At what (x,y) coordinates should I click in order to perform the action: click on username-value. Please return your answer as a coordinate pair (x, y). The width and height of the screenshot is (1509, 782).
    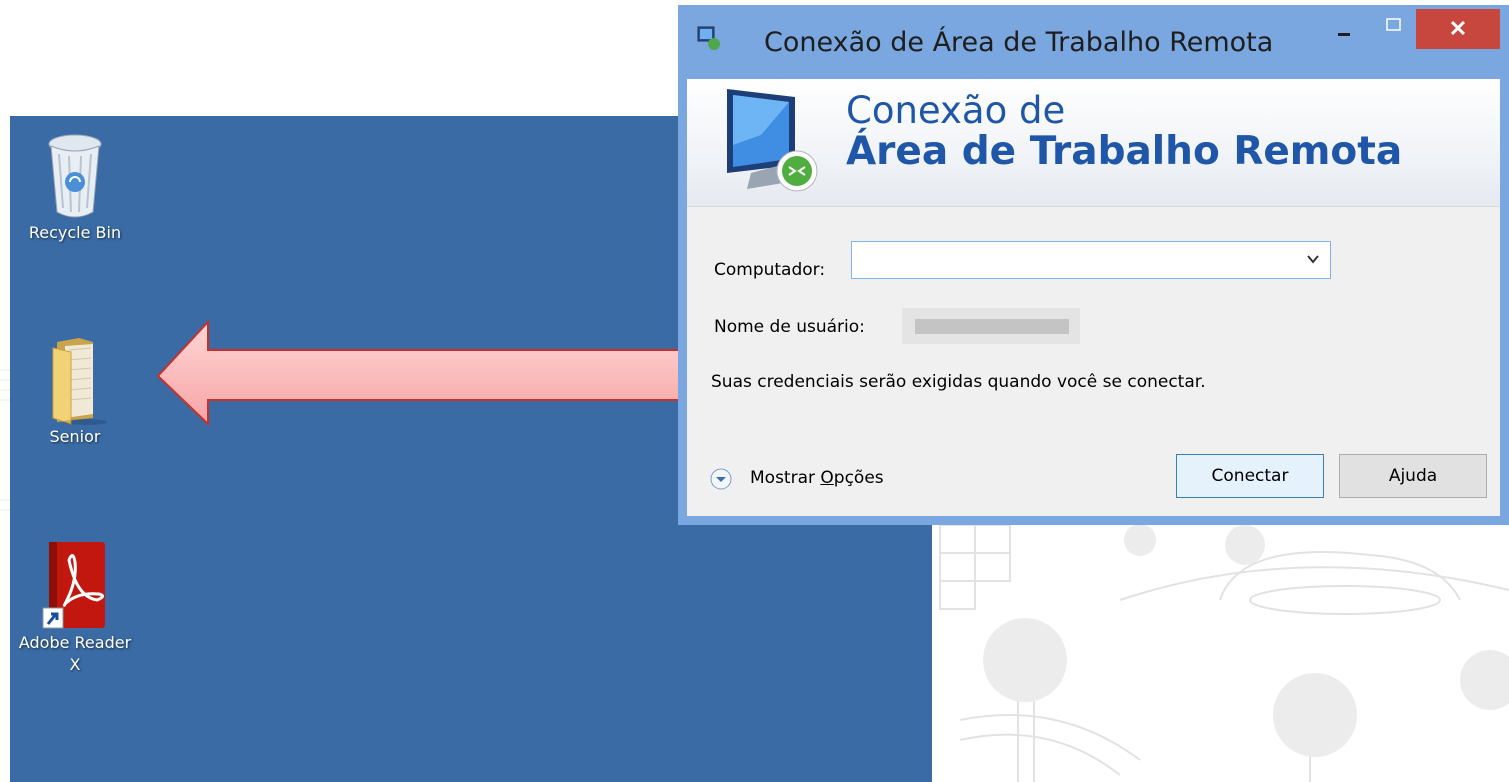
    Looking at the image, I should click on (991, 326).